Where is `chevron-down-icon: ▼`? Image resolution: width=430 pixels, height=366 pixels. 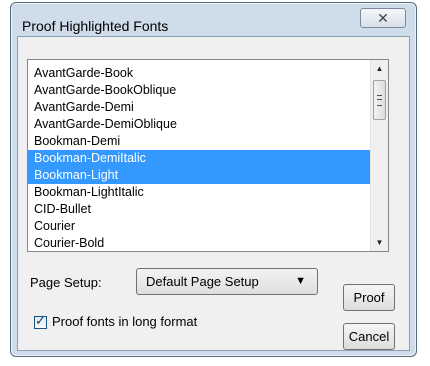 chevron-down-icon: ▼ is located at coordinates (300, 281).